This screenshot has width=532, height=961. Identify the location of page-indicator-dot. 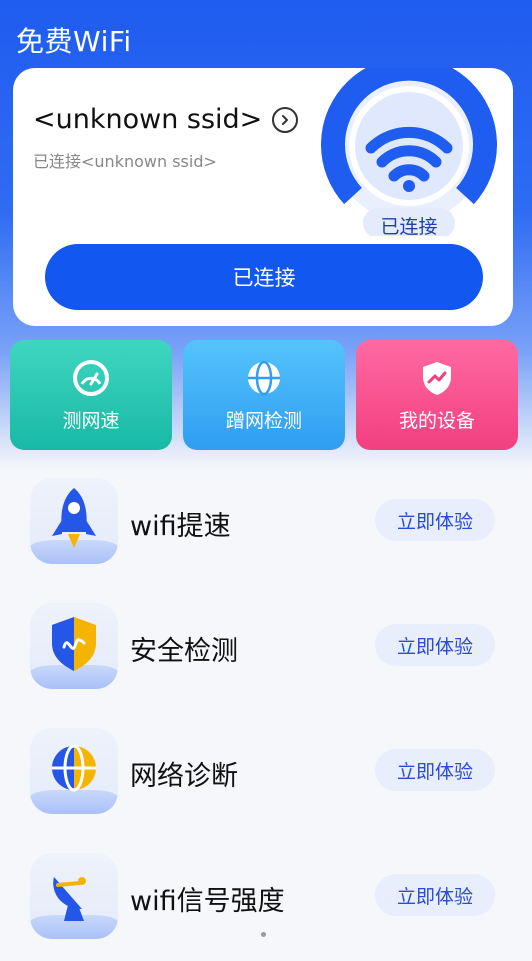
(263, 934).